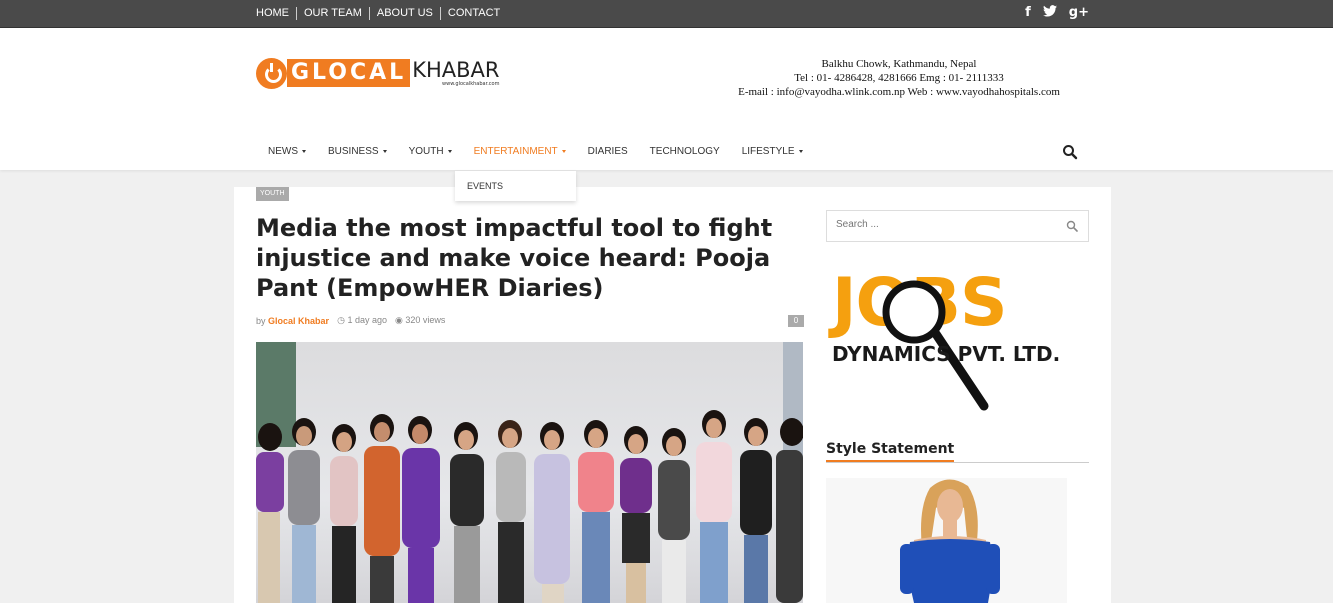 The width and height of the screenshot is (1333, 603). What do you see at coordinates (485, 186) in the screenshot?
I see `dropdown-item-events: EVENTS` at bounding box center [485, 186].